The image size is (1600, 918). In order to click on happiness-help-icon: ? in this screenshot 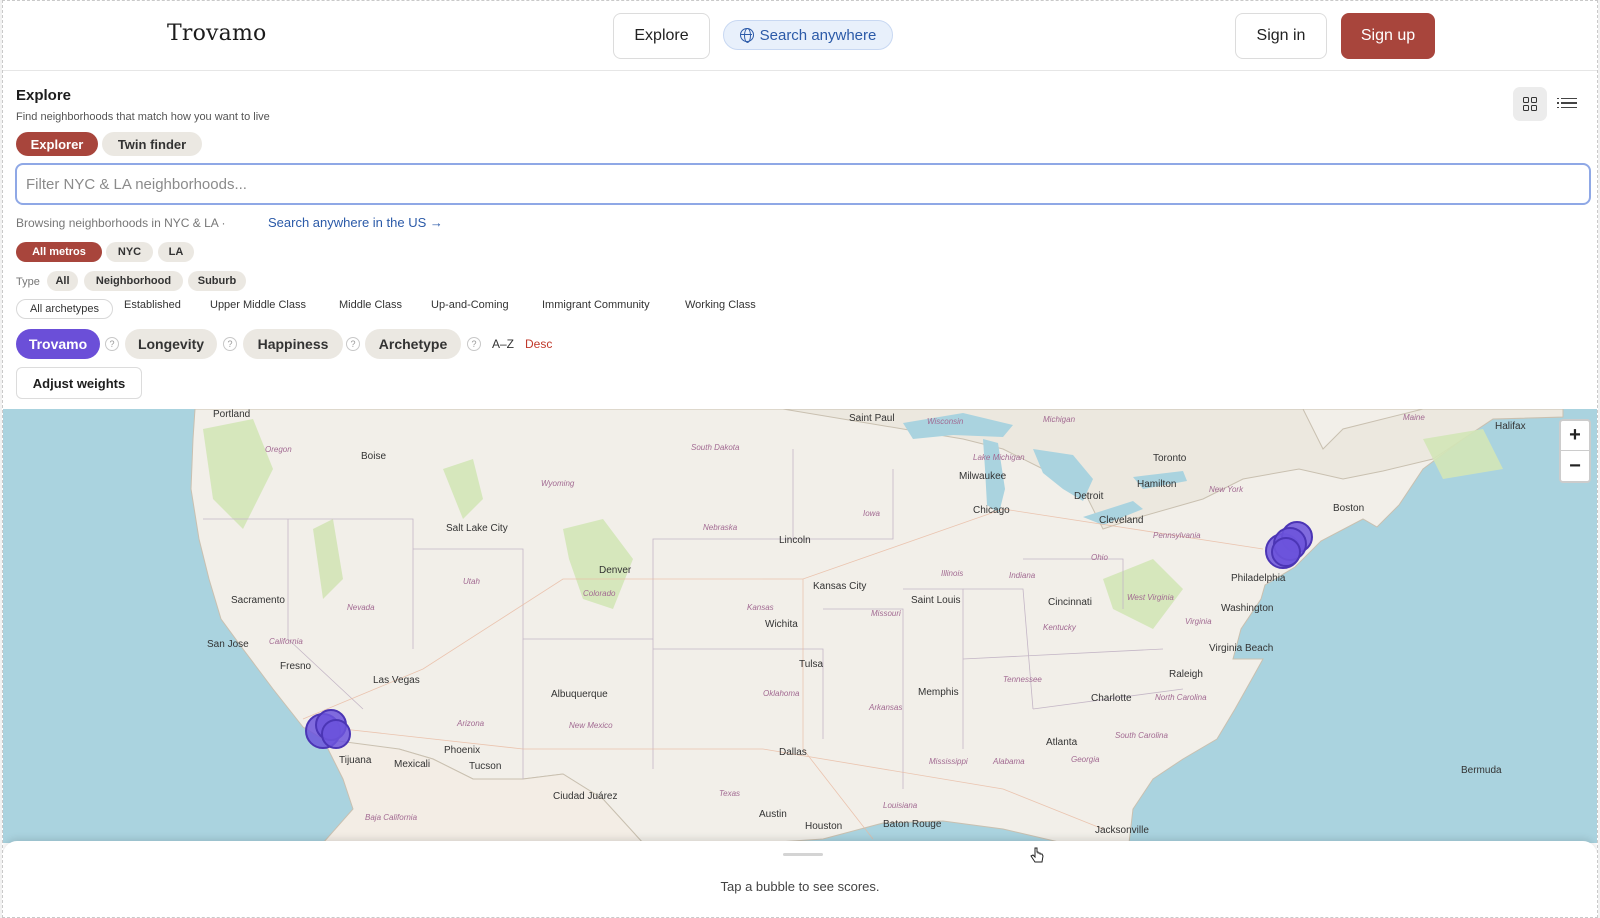, I will do `click(353, 344)`.